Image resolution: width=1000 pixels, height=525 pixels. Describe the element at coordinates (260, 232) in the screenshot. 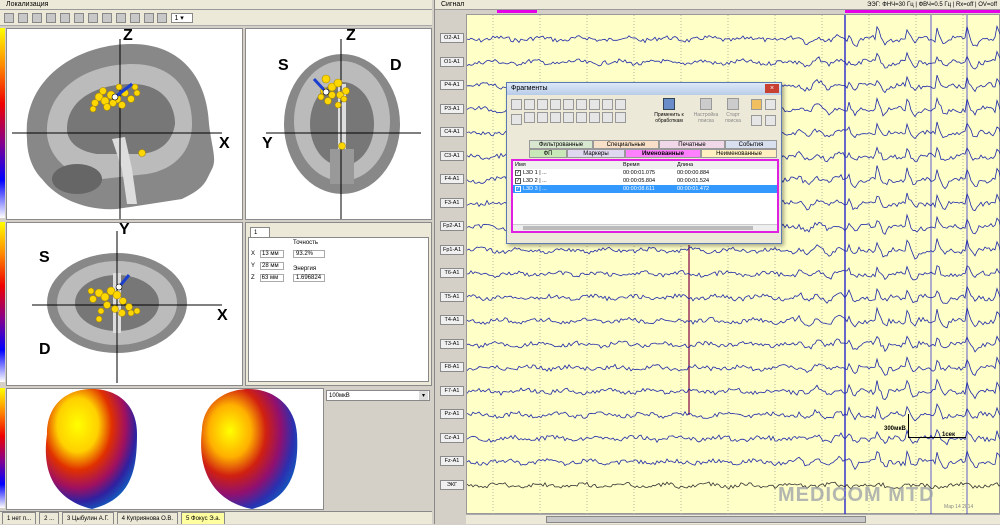

I see `info-tab: 1` at that location.